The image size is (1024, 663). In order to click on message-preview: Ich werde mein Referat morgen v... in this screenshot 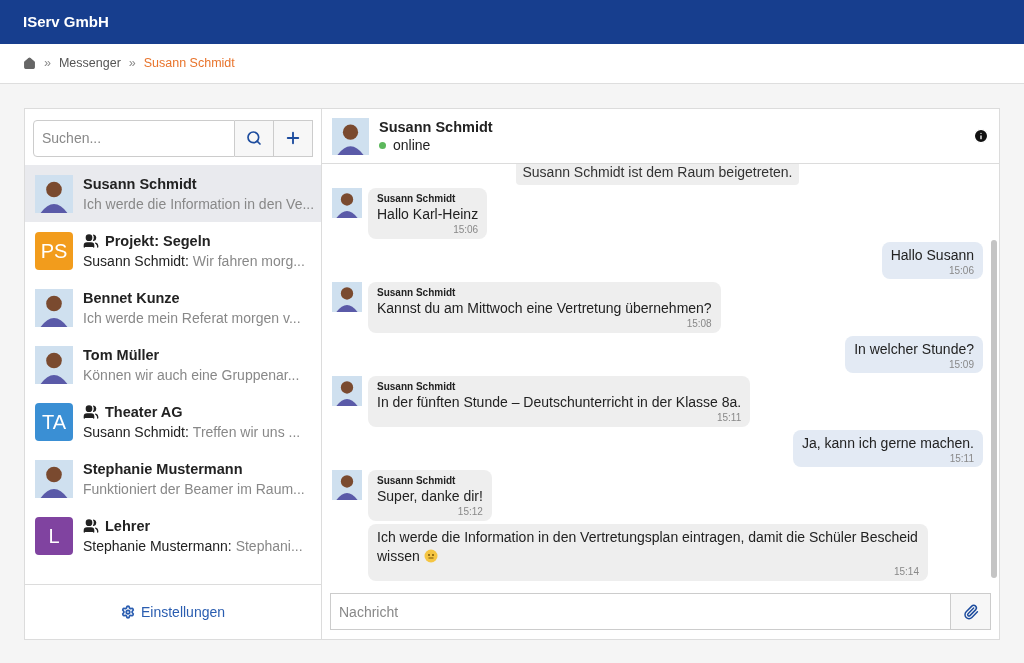, I will do `click(192, 318)`.